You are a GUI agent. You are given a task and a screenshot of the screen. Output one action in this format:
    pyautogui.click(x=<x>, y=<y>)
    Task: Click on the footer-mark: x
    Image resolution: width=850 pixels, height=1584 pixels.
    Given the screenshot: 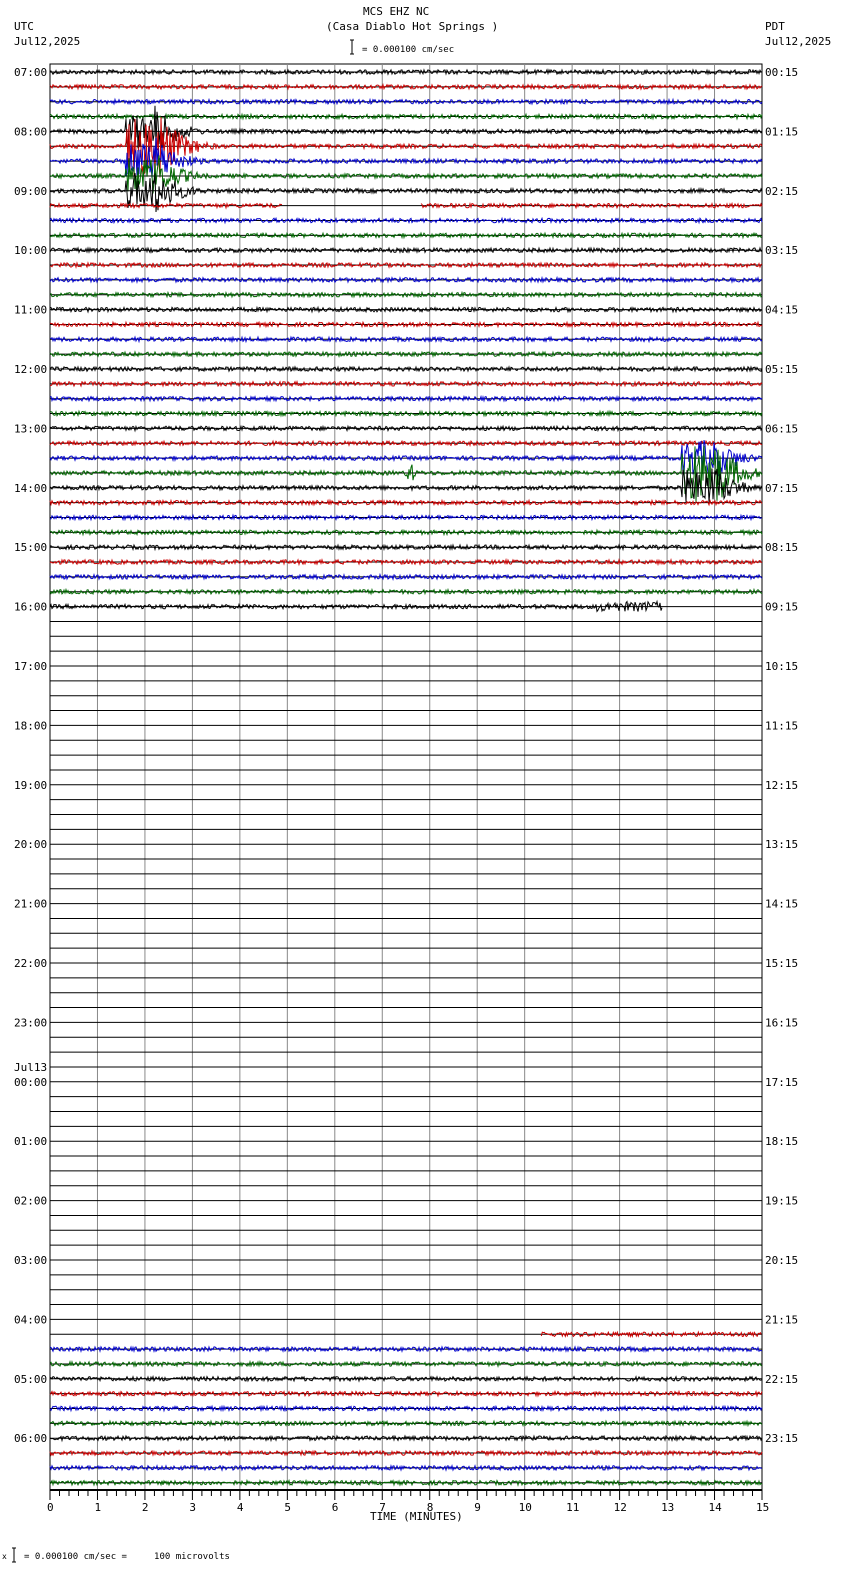 What is the action you would take?
    pyautogui.click(x=4, y=1556)
    